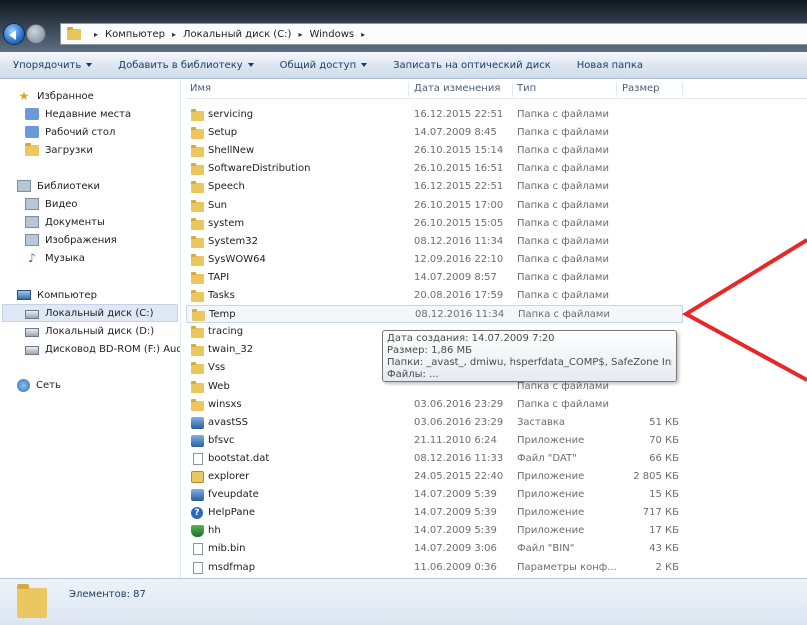 Image resolution: width=807 pixels, height=625 pixels. I want to click on nav-libraries: Библиотеки, so click(58, 186).